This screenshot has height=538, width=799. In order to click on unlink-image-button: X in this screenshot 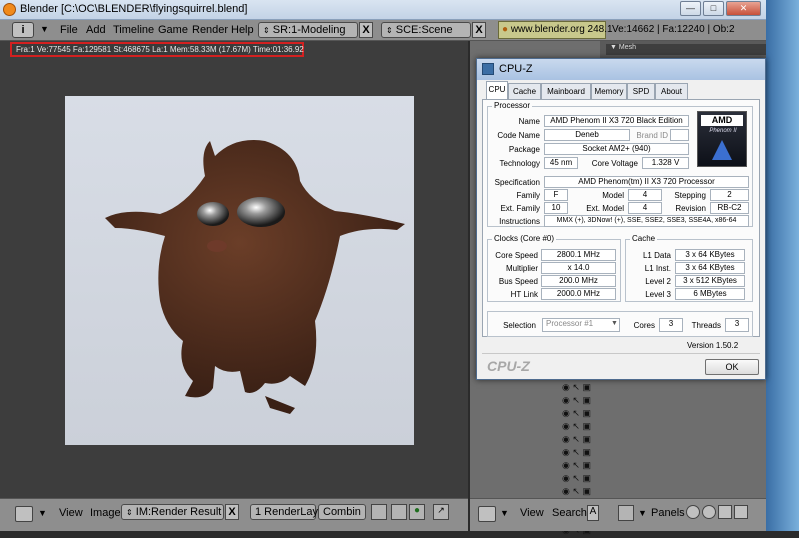, I will do `click(232, 512)`.